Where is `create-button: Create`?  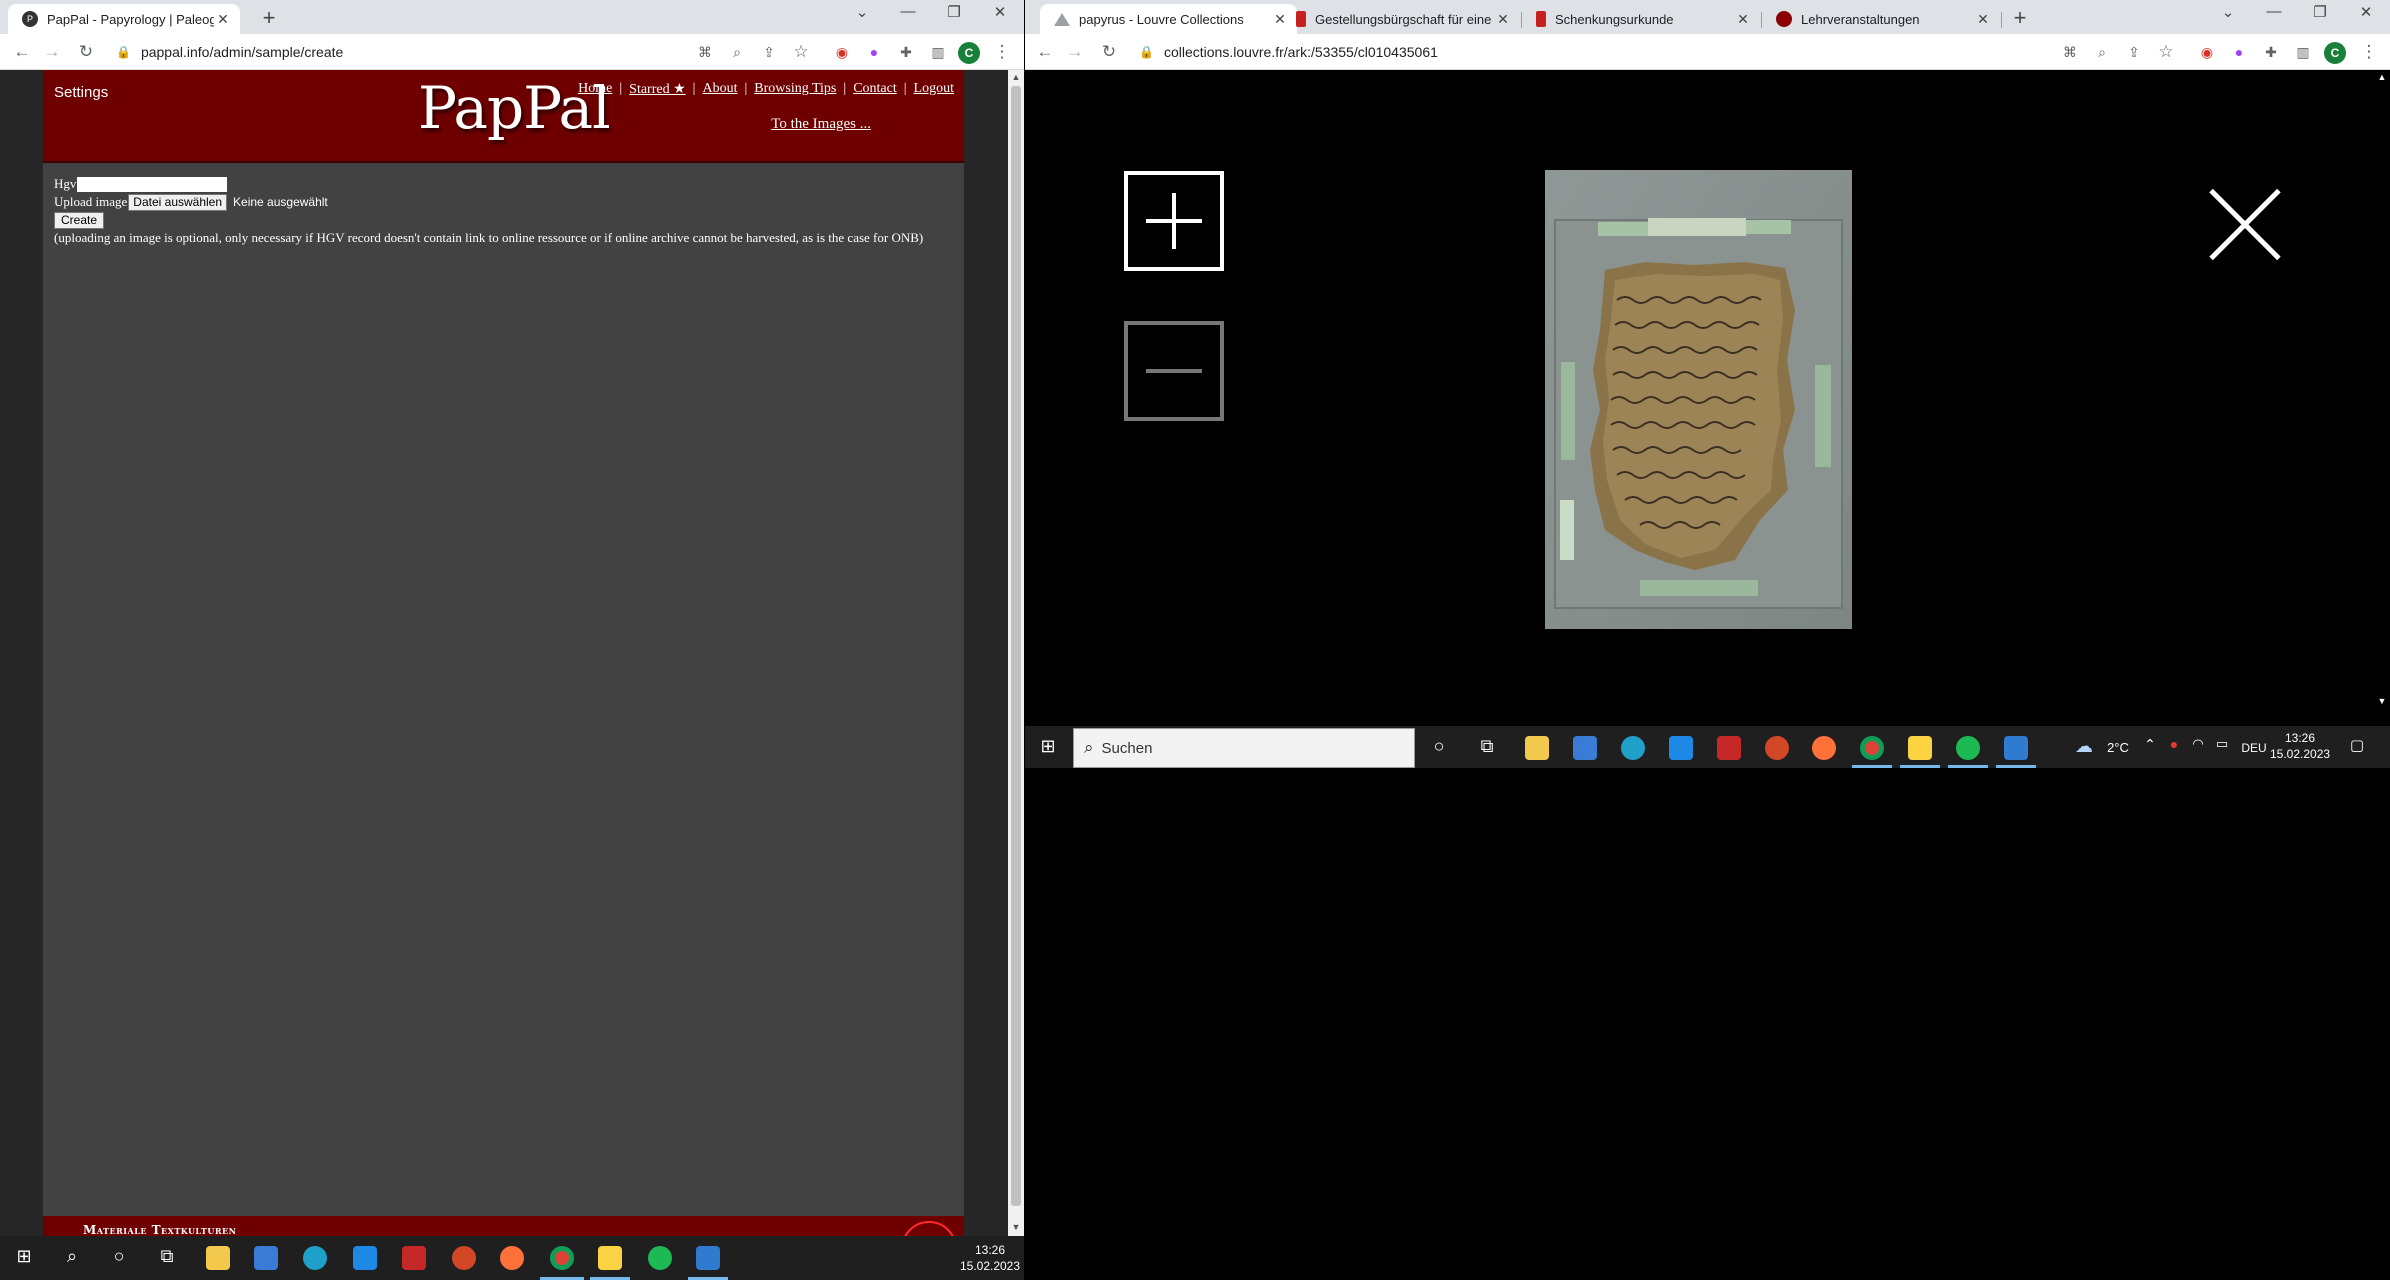
create-button: Create is located at coordinates (79, 220).